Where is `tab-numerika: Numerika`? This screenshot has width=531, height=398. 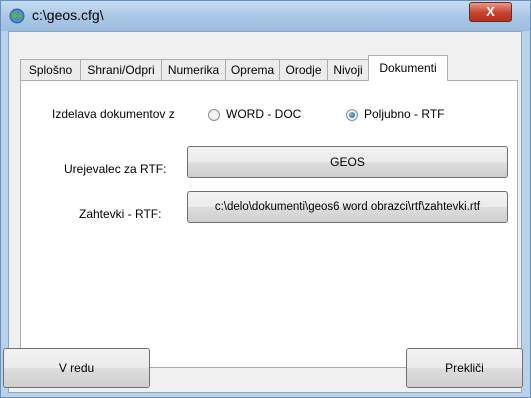 tab-numerika: Numerika is located at coordinates (193, 69).